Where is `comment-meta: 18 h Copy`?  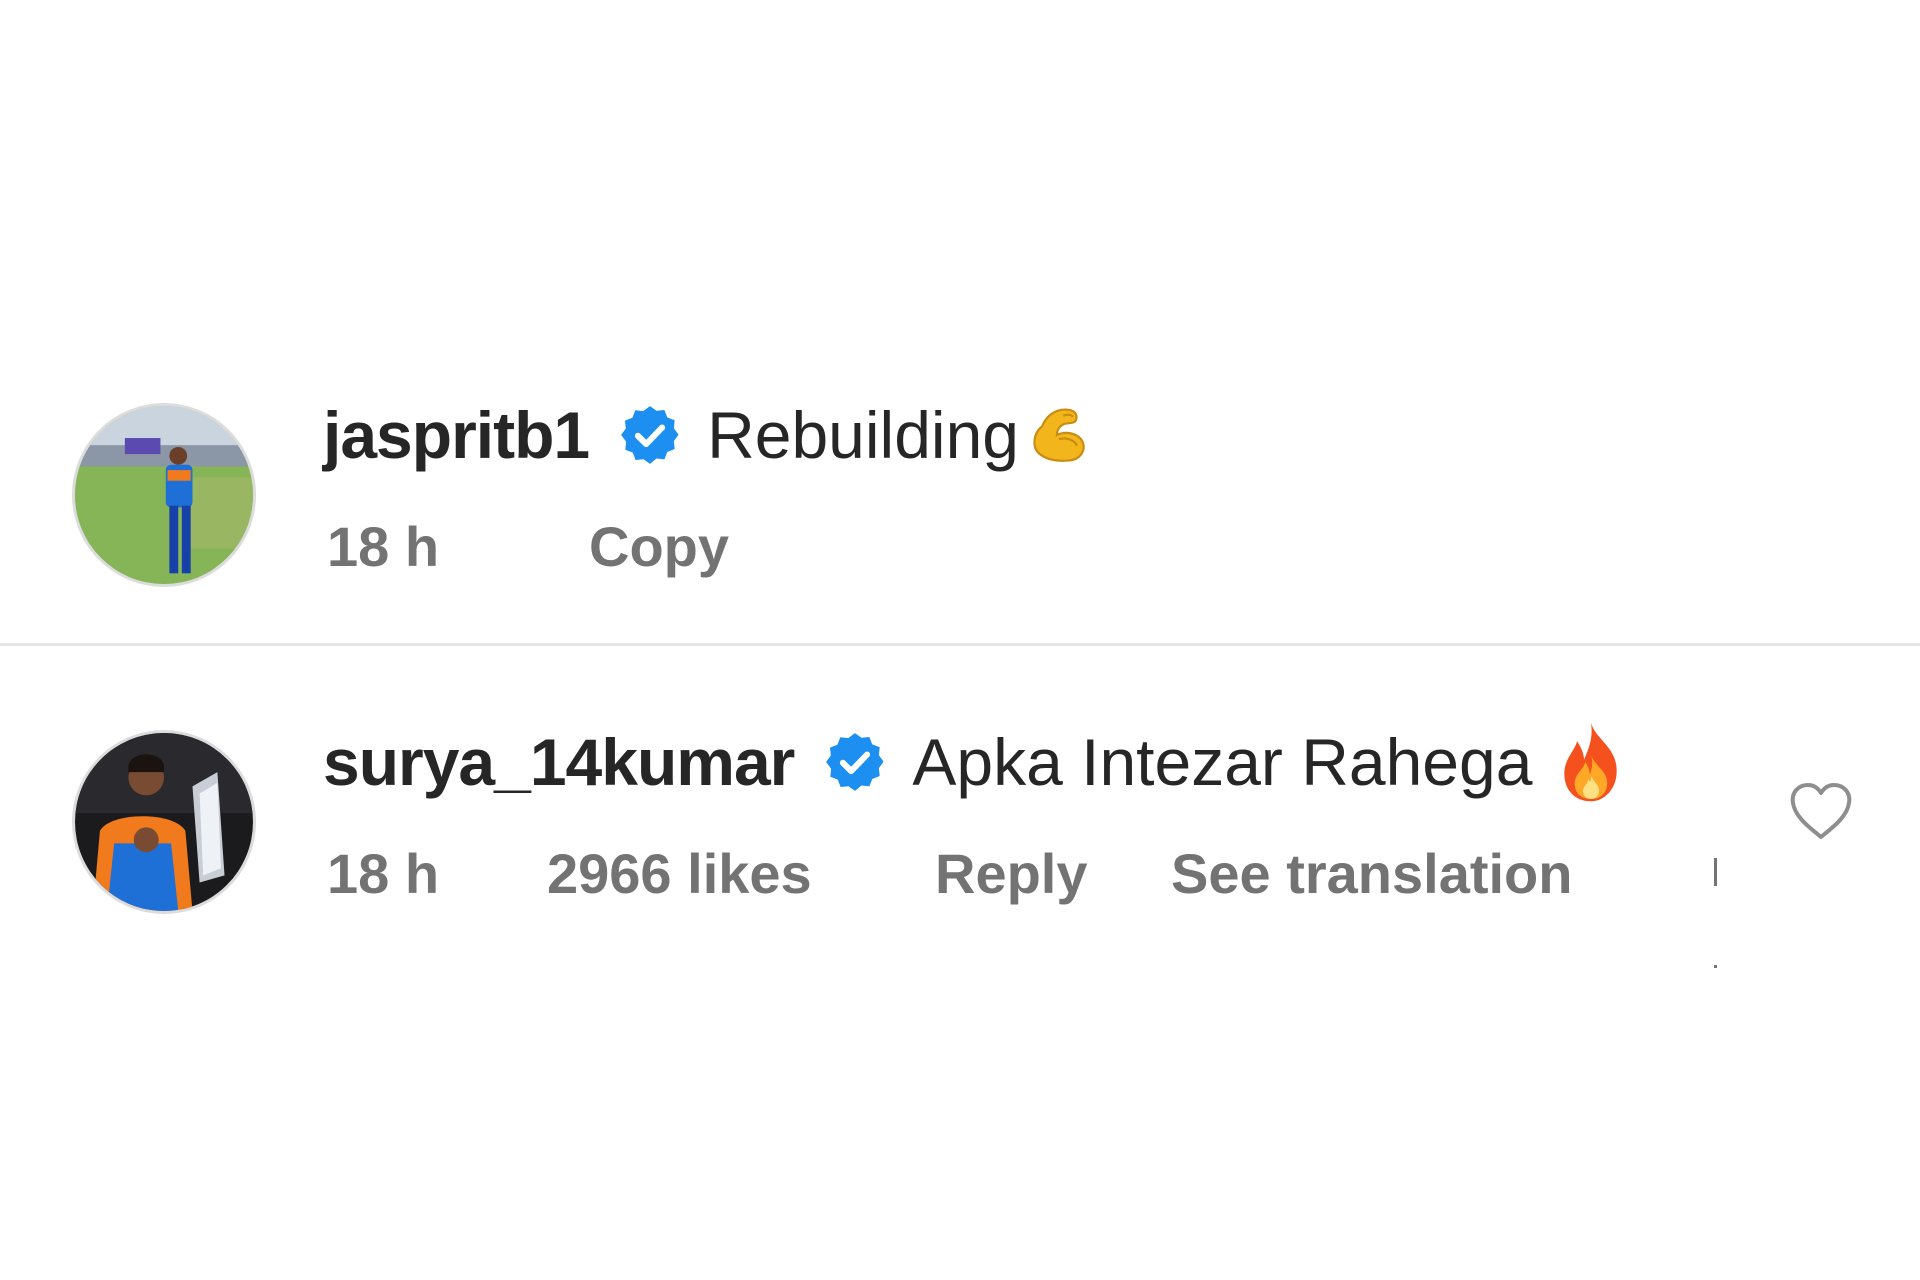
comment-meta: 18 h Copy is located at coordinates (528, 546).